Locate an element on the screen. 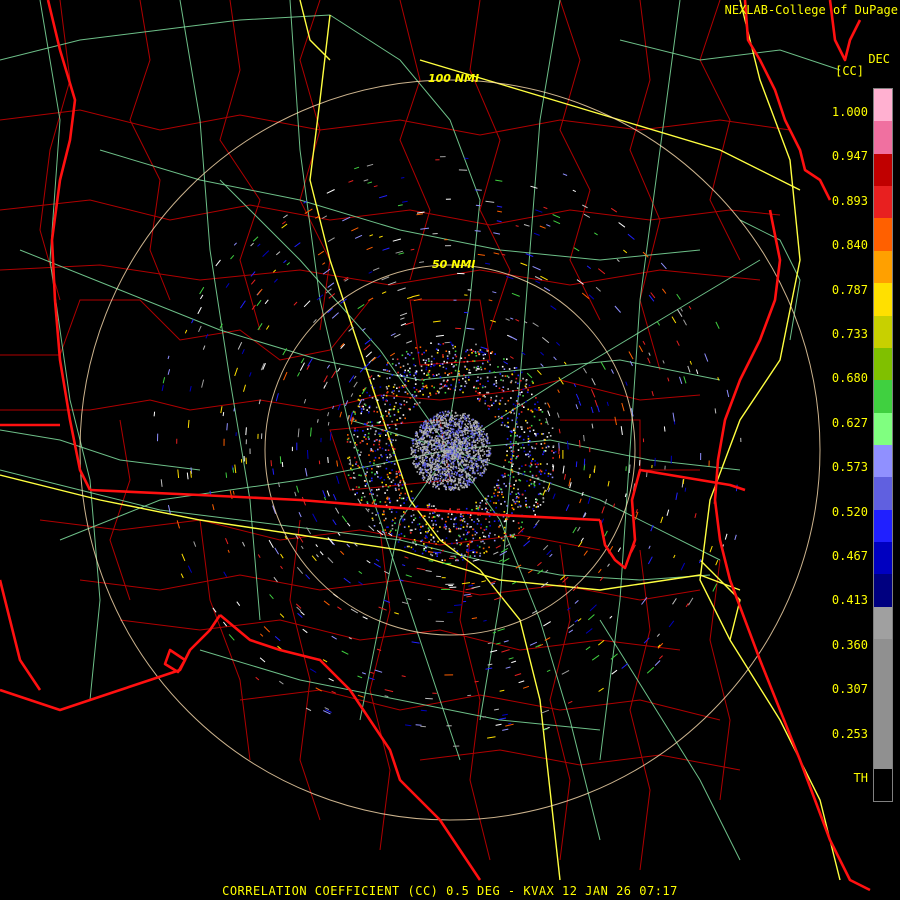 This screenshot has width=900, height=900. color-scale-swatch is located at coordinates (883, 623).